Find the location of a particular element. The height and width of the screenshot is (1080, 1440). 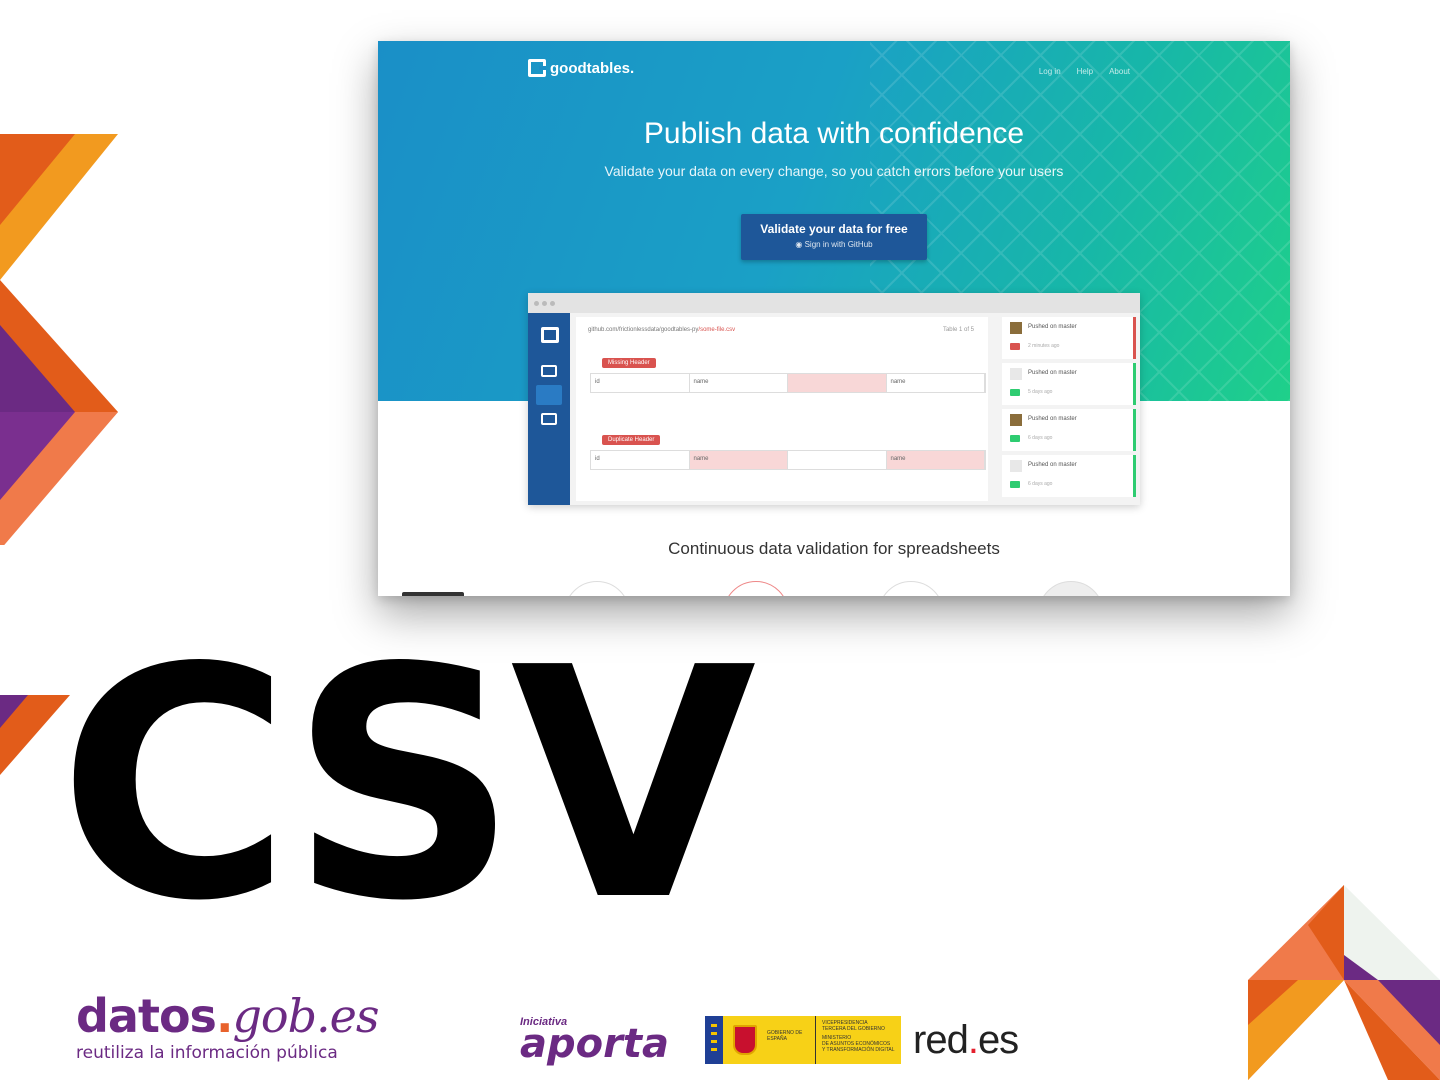

mockup-sidebar is located at coordinates (549, 409).